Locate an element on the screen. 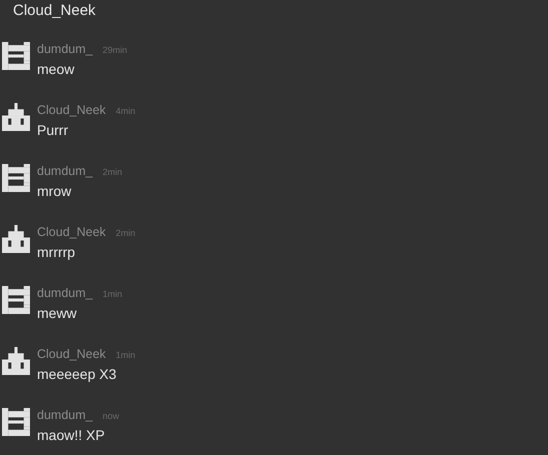 This screenshot has width=548, height=455. timestamp: 4min is located at coordinates (126, 111).